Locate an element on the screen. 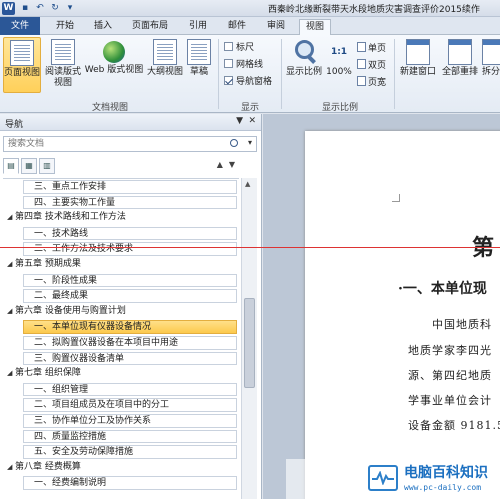 This screenshot has width=500, height=499. nav-search-box: ▾ is located at coordinates (130, 144).